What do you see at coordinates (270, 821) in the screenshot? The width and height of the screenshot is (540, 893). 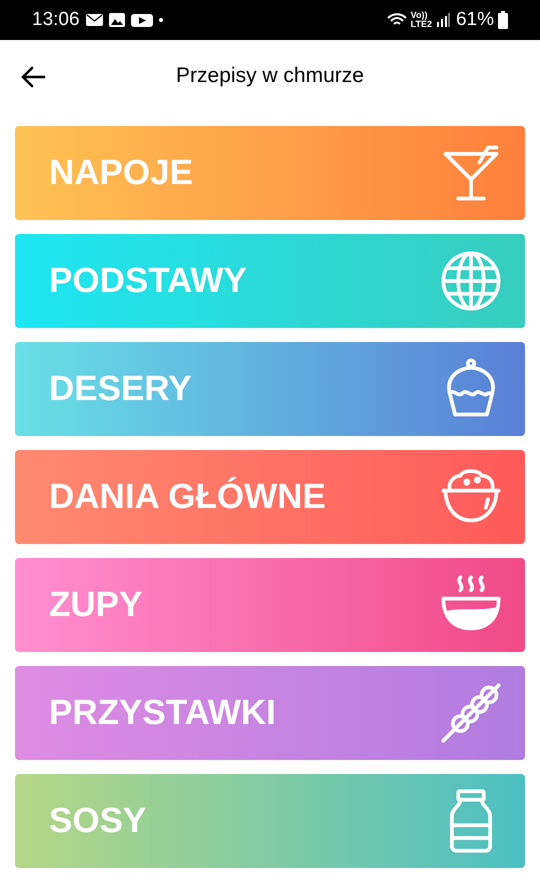 I see `category-card: SOSY` at bounding box center [270, 821].